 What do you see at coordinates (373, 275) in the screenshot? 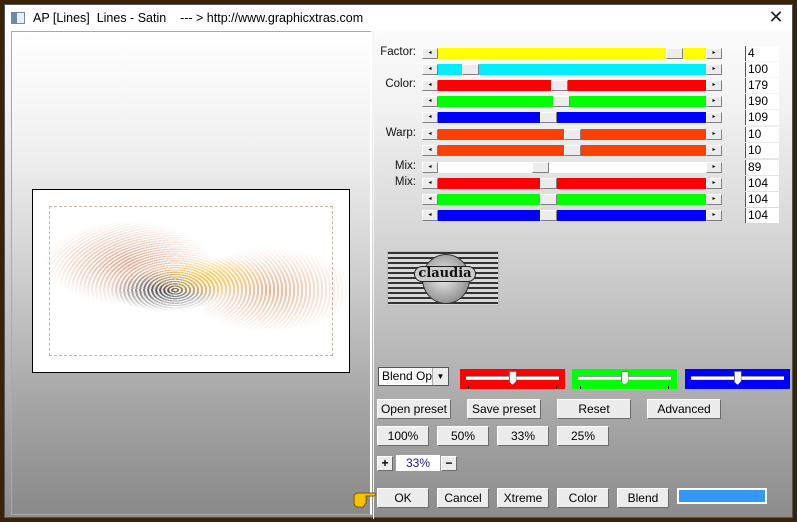
I see `panel-divider` at bounding box center [373, 275].